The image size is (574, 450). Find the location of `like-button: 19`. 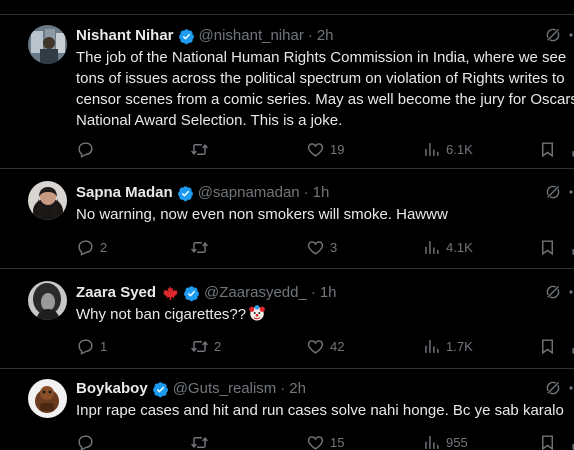

like-button: 19 is located at coordinates (325, 149).